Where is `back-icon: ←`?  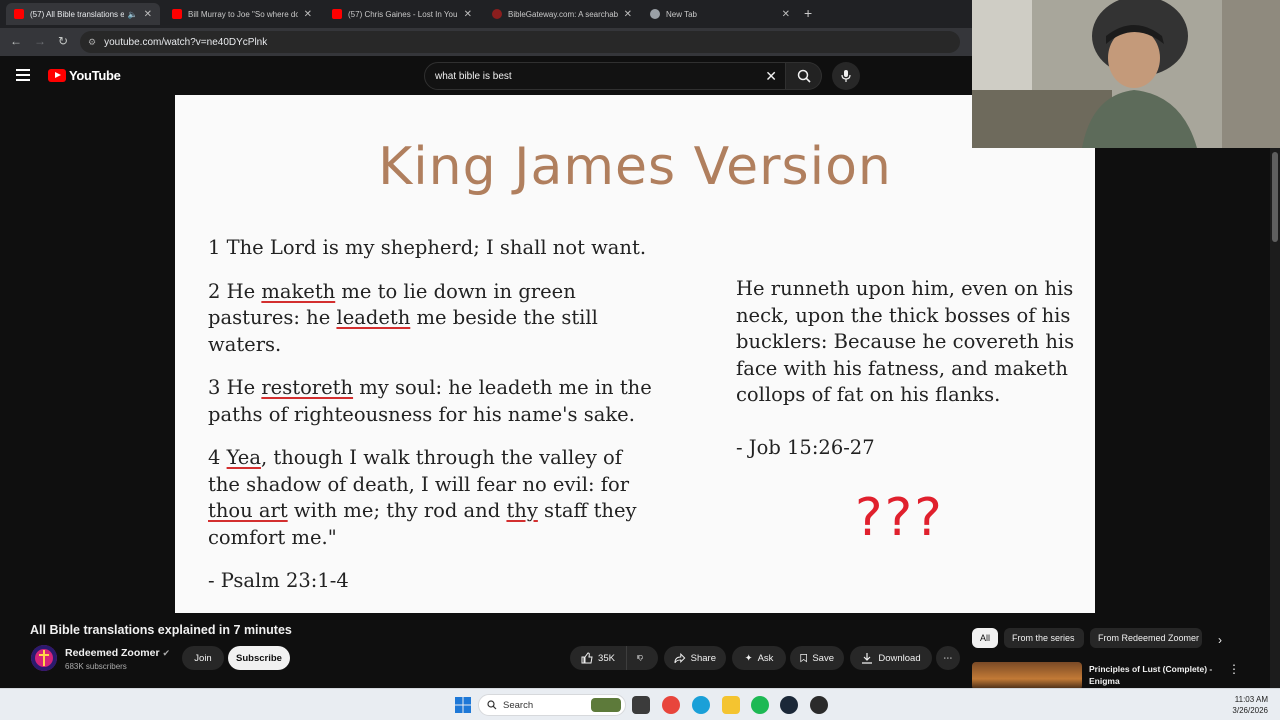 back-icon: ← is located at coordinates (16, 41).